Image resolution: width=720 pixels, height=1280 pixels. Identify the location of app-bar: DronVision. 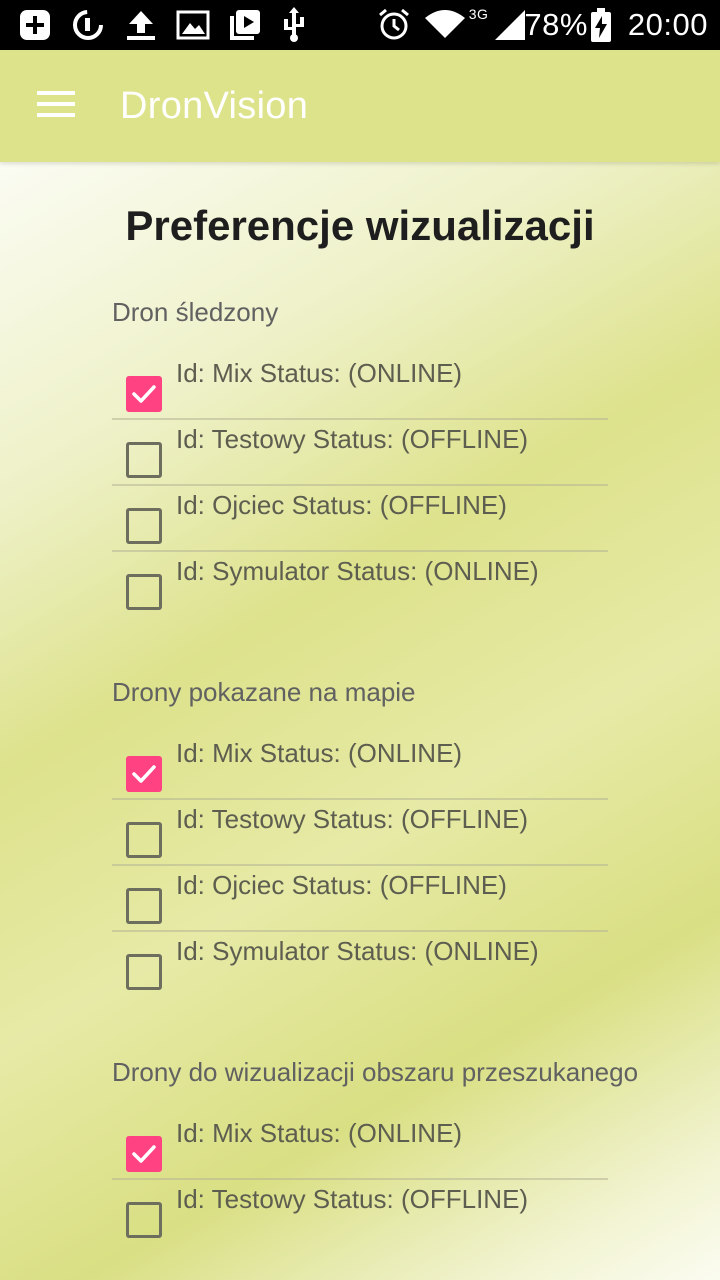
(360, 106).